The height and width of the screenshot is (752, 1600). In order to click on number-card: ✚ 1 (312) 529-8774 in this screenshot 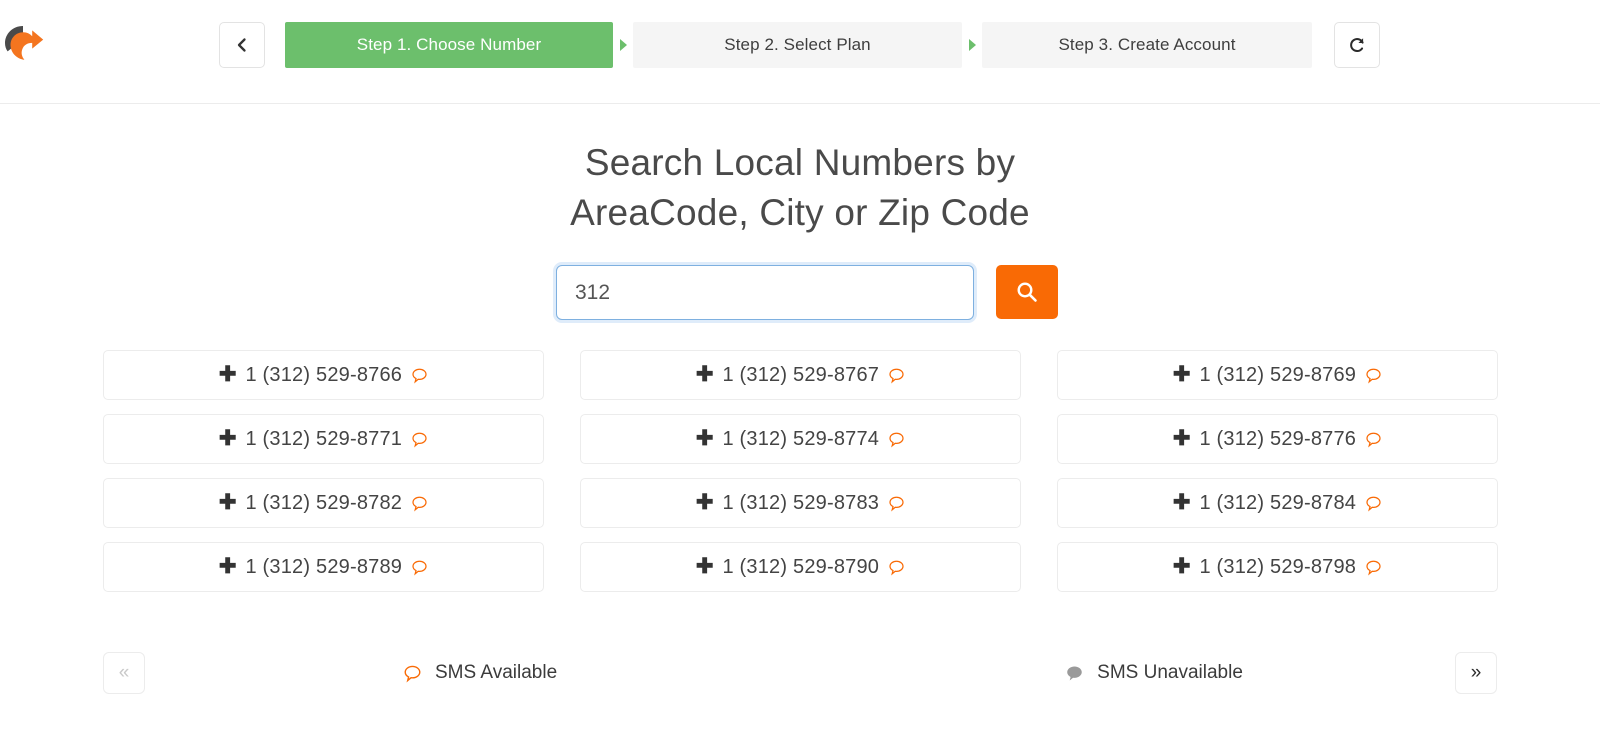, I will do `click(800, 439)`.